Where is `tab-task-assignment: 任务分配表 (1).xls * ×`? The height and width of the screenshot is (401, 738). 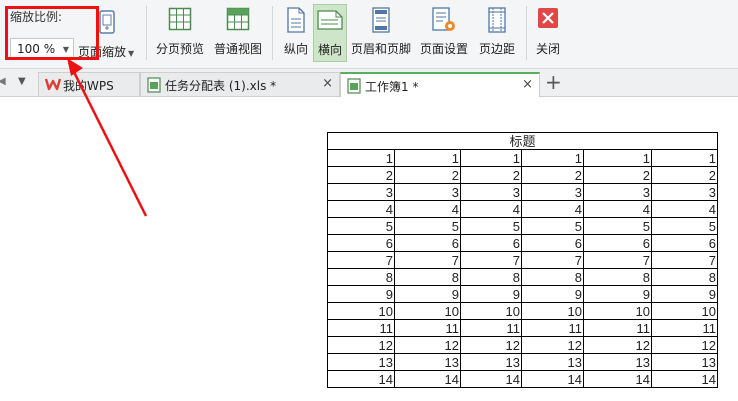 tab-task-assignment: 任务分配表 (1).xls * × is located at coordinates (240, 84).